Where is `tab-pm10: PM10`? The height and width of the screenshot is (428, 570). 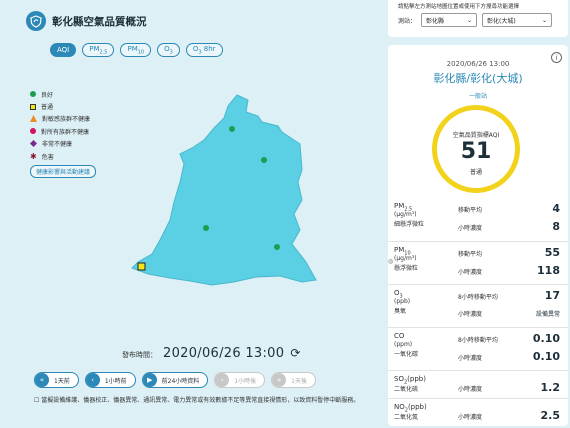
tab-pm10: PM10 is located at coordinates (136, 50).